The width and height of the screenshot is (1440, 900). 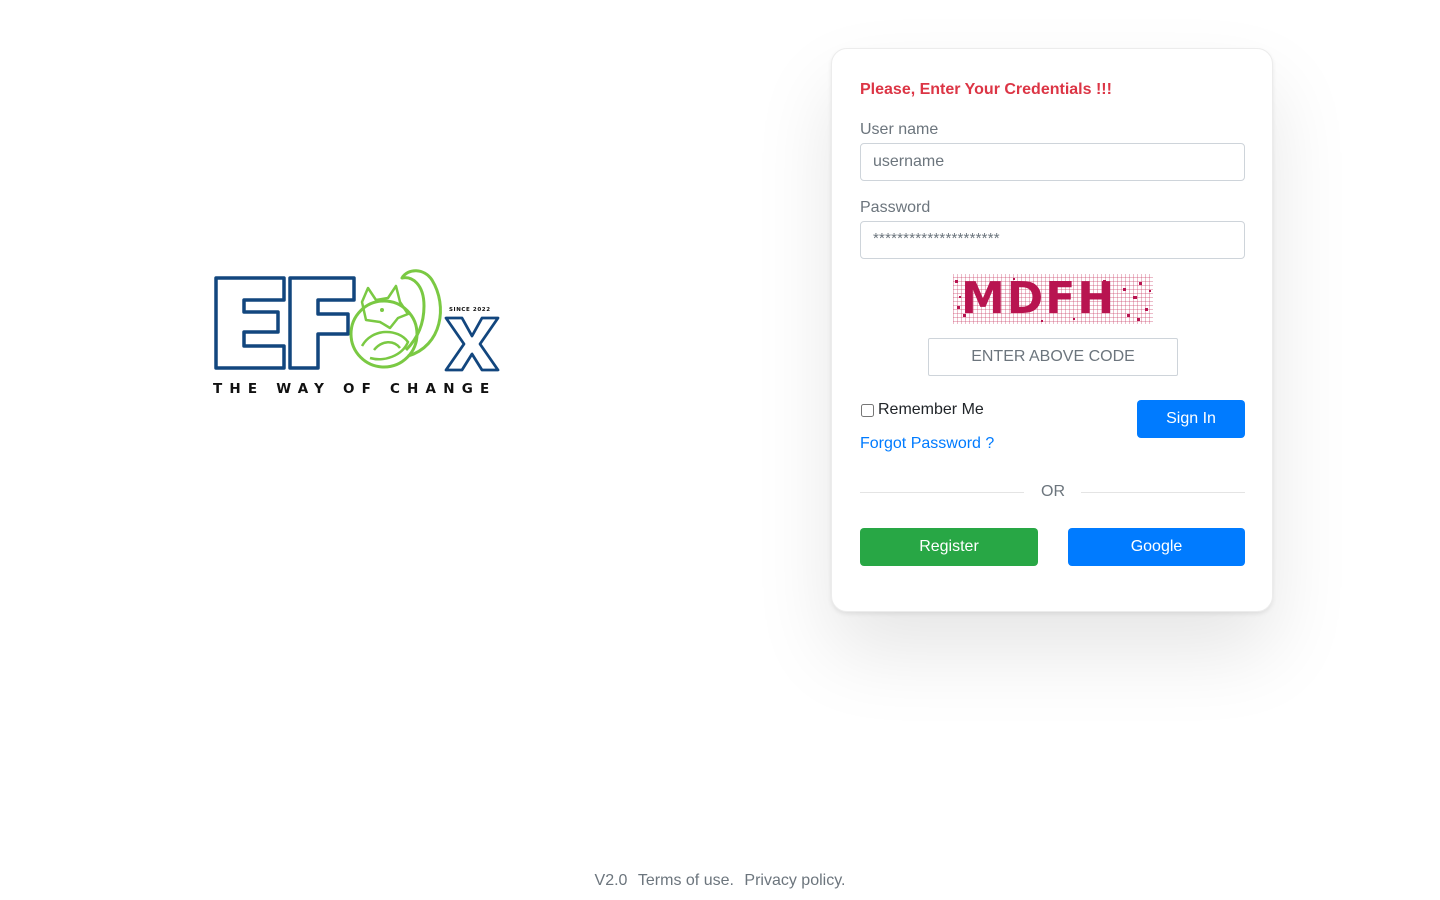 What do you see at coordinates (949, 547) in the screenshot?
I see `register-button: Register` at bounding box center [949, 547].